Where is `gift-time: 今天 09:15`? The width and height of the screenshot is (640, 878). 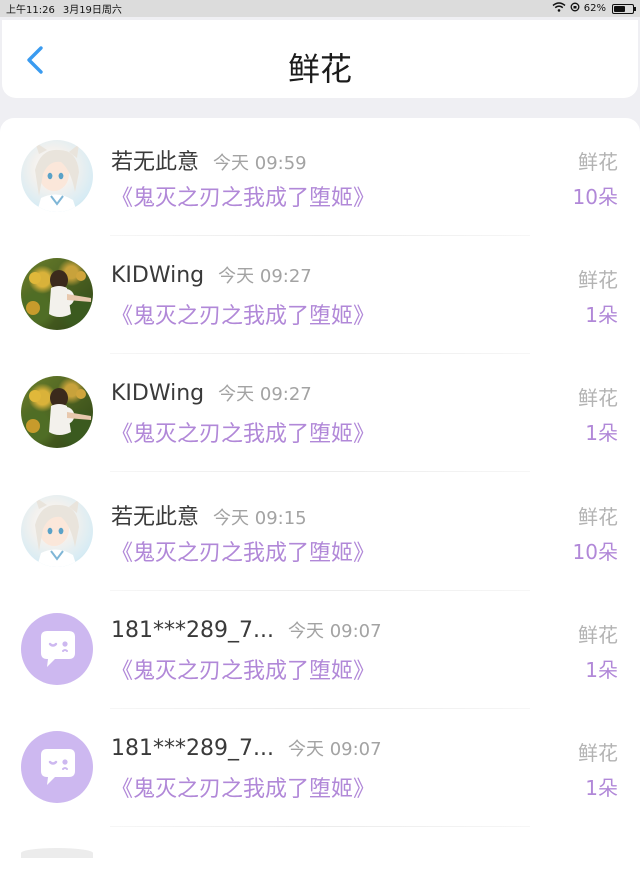 gift-time: 今天 09:15 is located at coordinates (260, 518).